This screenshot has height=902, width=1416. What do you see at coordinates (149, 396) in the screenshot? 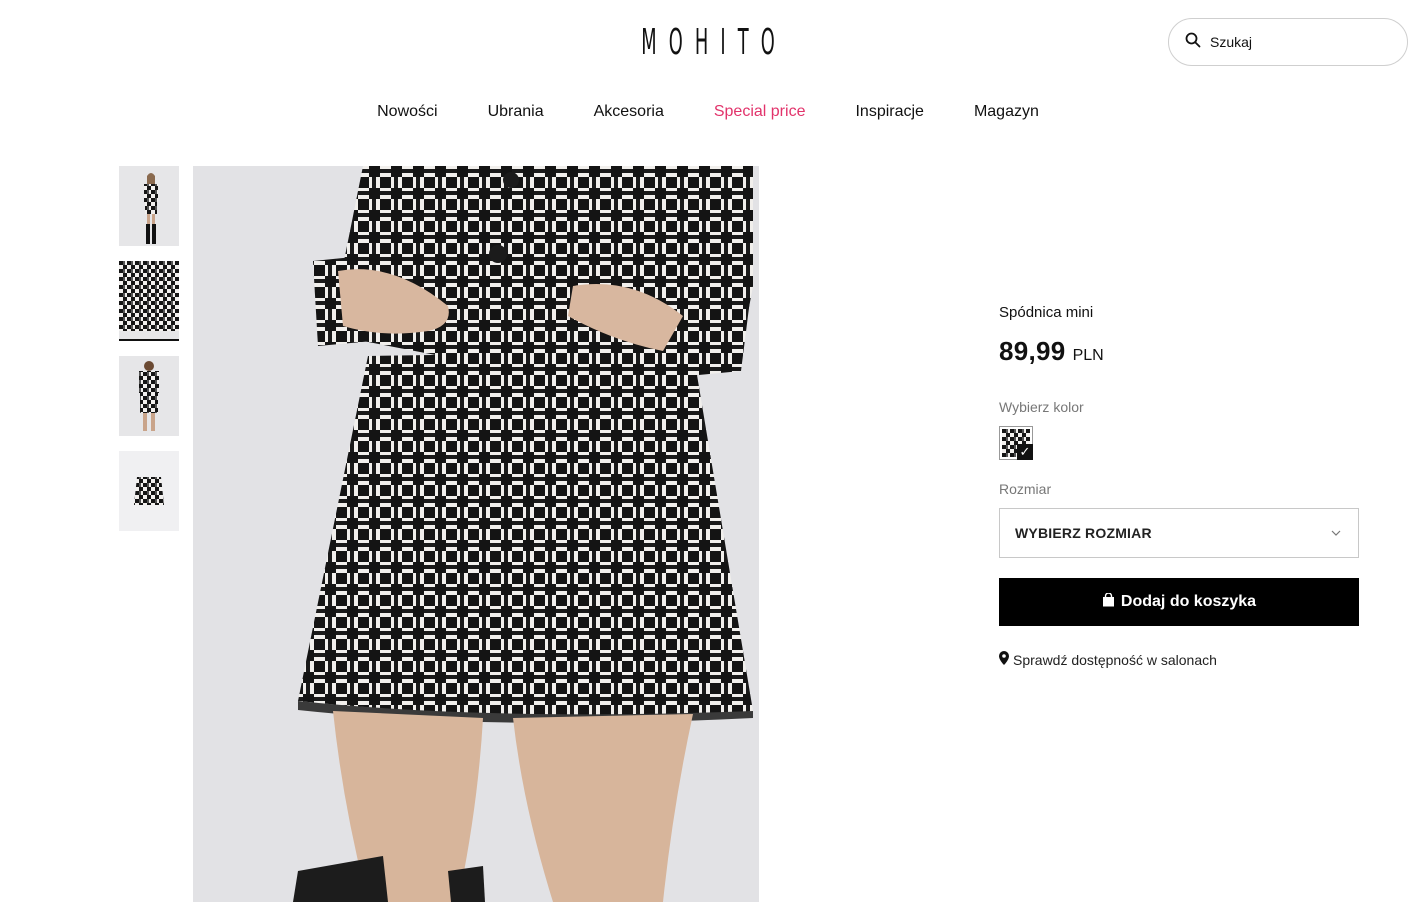
I see `thumbnail-full-outfit-back` at bounding box center [149, 396].